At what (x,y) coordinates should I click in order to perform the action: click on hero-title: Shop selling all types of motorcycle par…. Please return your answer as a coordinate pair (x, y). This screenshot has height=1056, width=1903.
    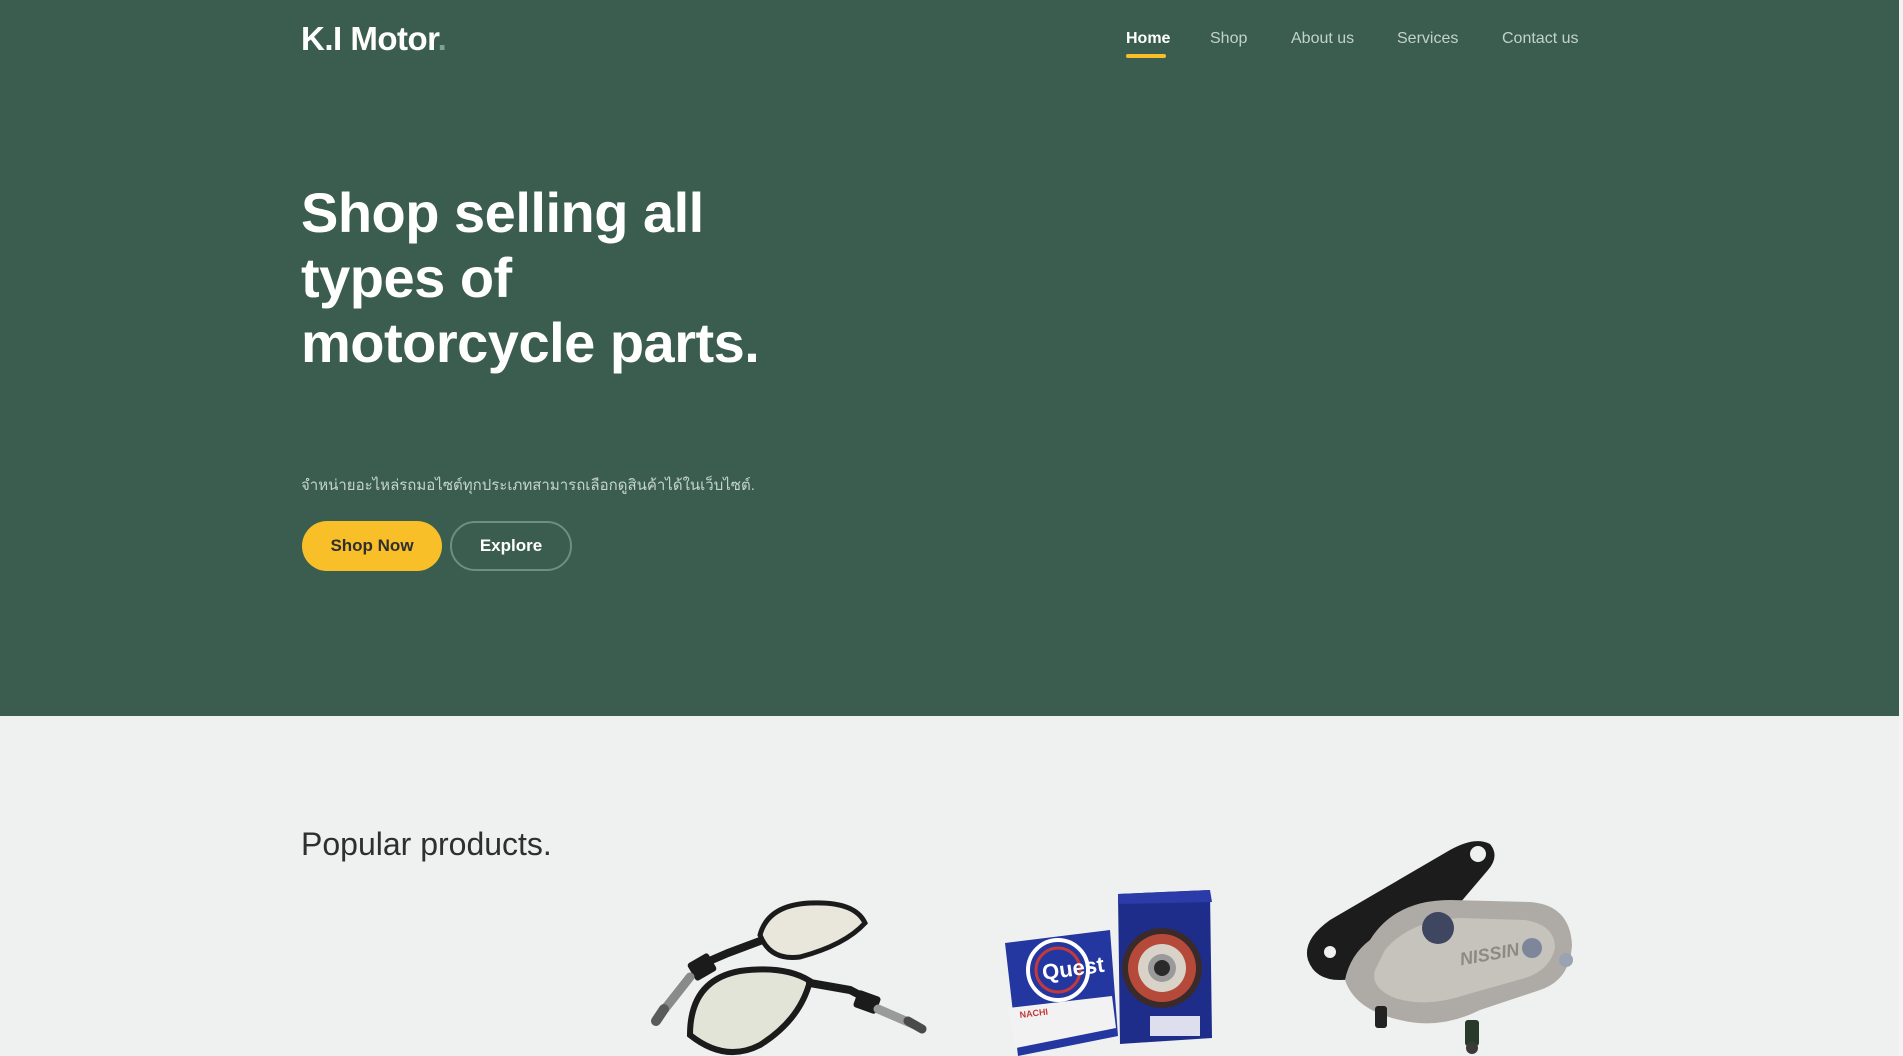
    Looking at the image, I should click on (530, 277).